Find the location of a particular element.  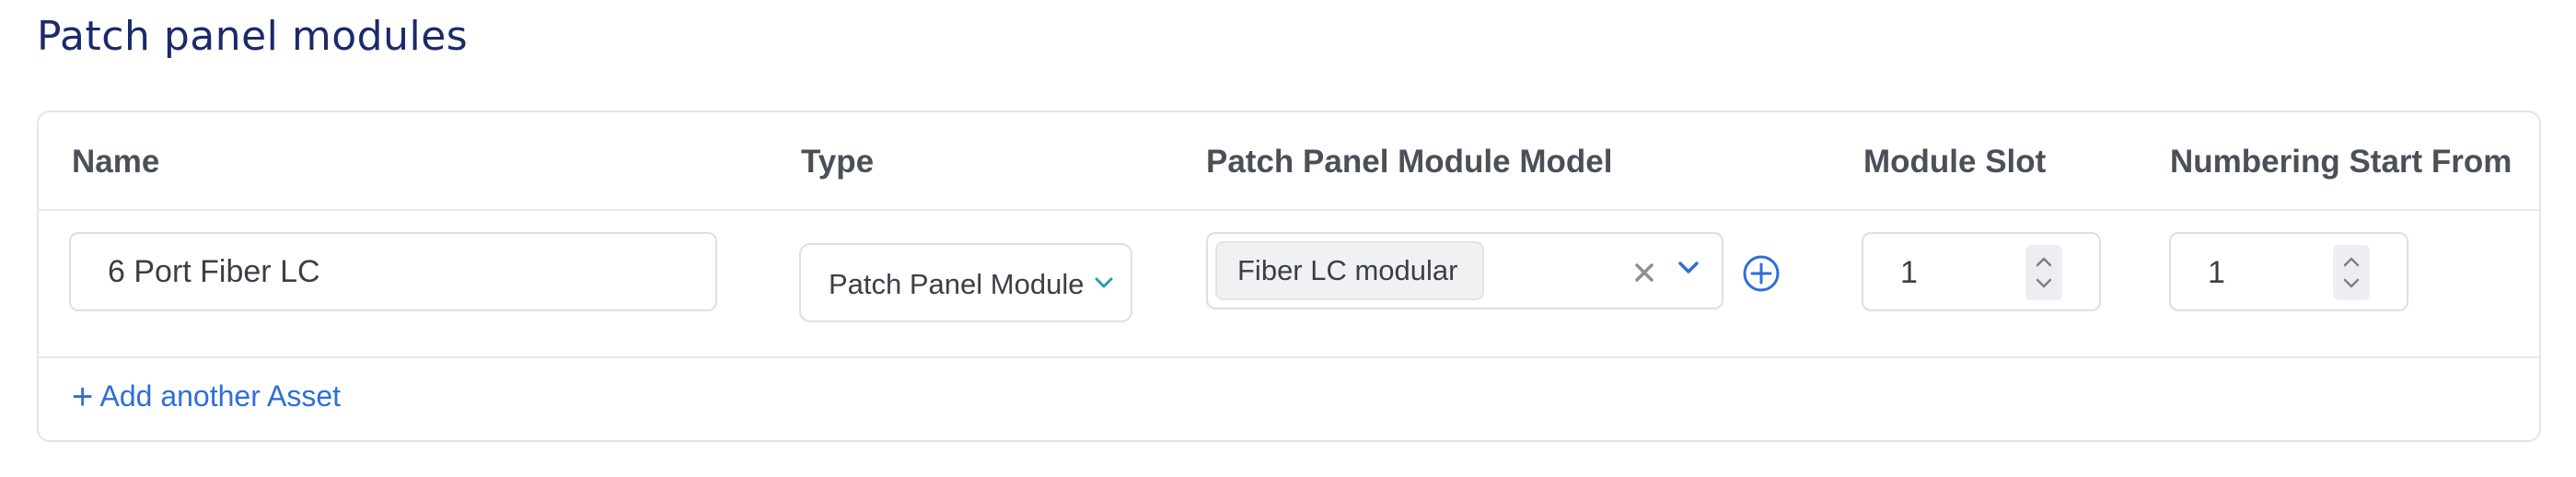

close-icon is located at coordinates (1644, 273).